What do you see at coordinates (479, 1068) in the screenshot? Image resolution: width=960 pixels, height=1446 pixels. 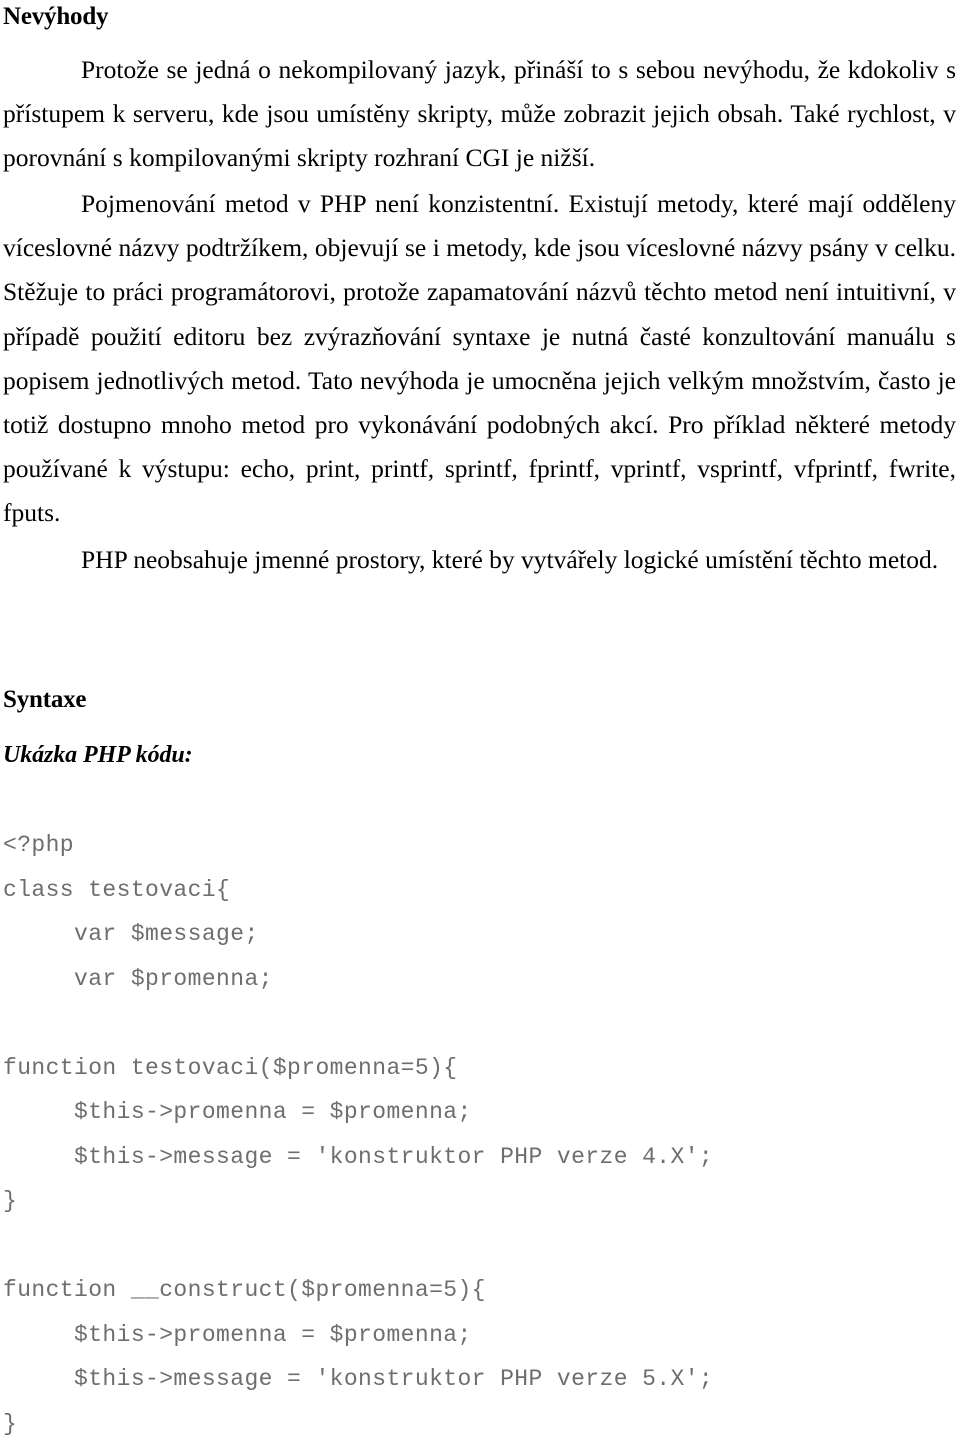 I see `code-line: function testovaci($promenna=5){` at bounding box center [479, 1068].